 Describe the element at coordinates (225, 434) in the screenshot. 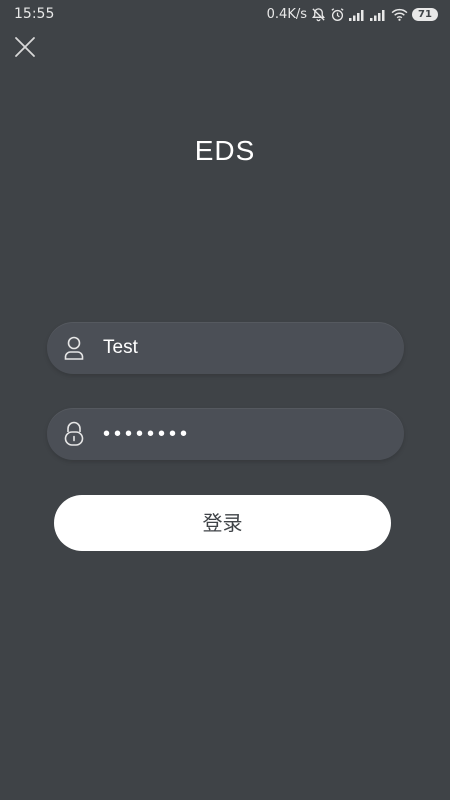

I see `password-field: ••••••••` at that location.